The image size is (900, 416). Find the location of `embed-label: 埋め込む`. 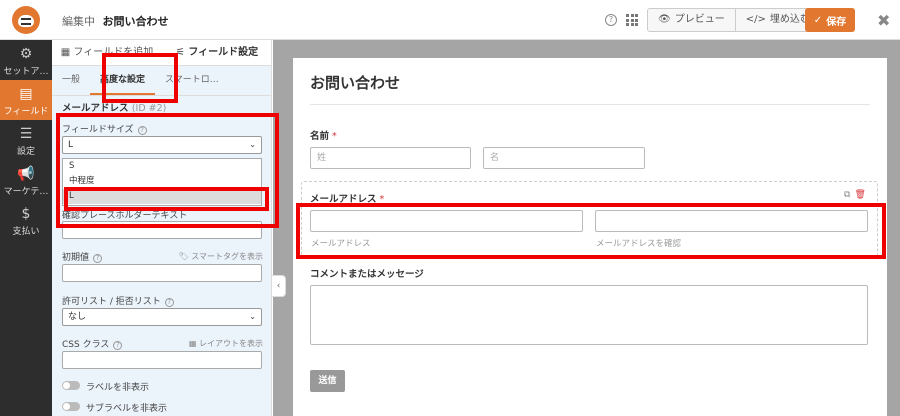

embed-label: 埋め込む is located at coordinates (789, 19).